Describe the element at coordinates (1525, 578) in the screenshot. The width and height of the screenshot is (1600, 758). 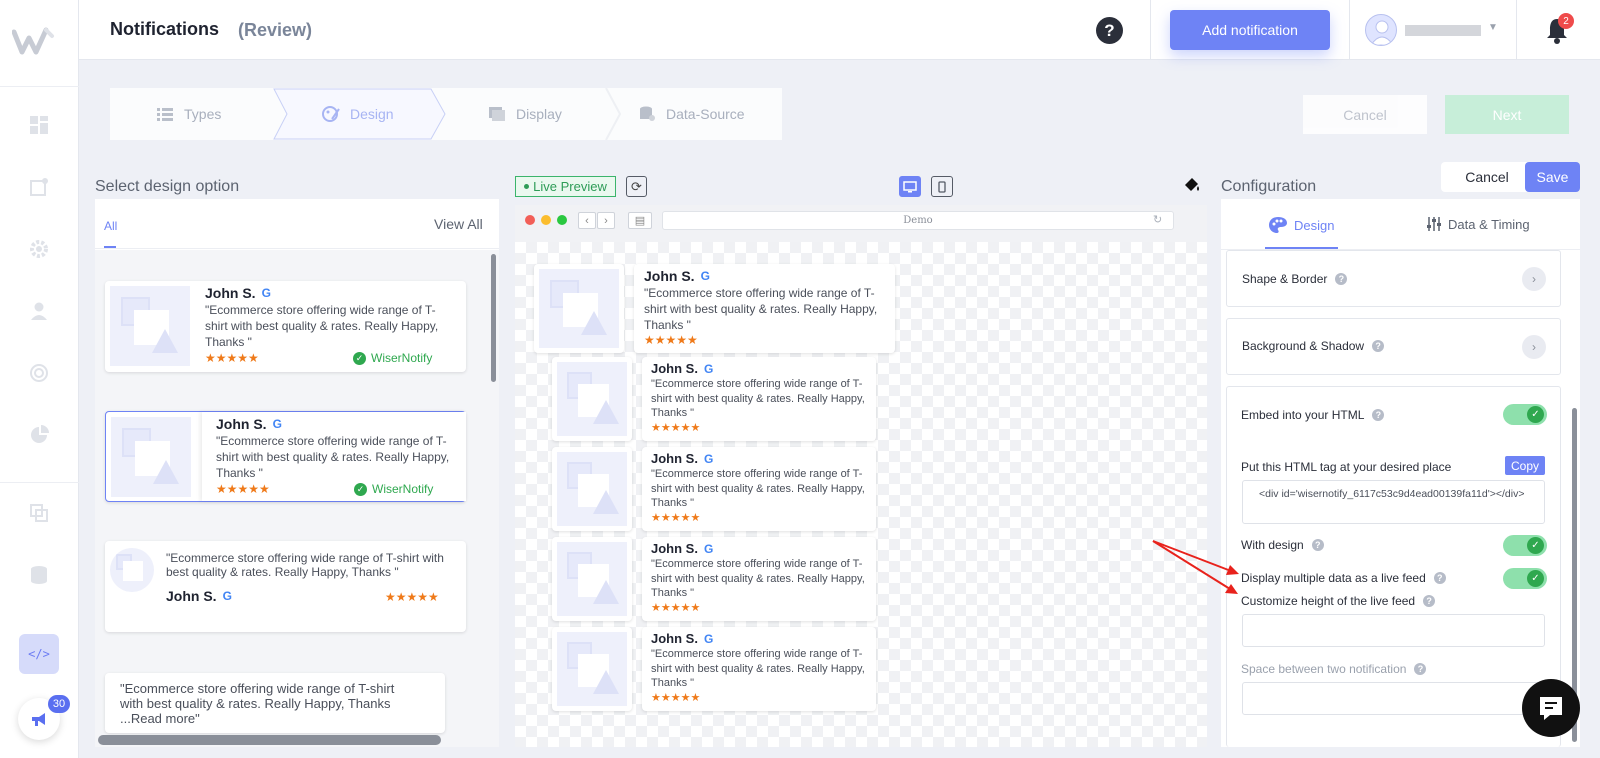
I see `live-feed-toggle: ✓` at that location.